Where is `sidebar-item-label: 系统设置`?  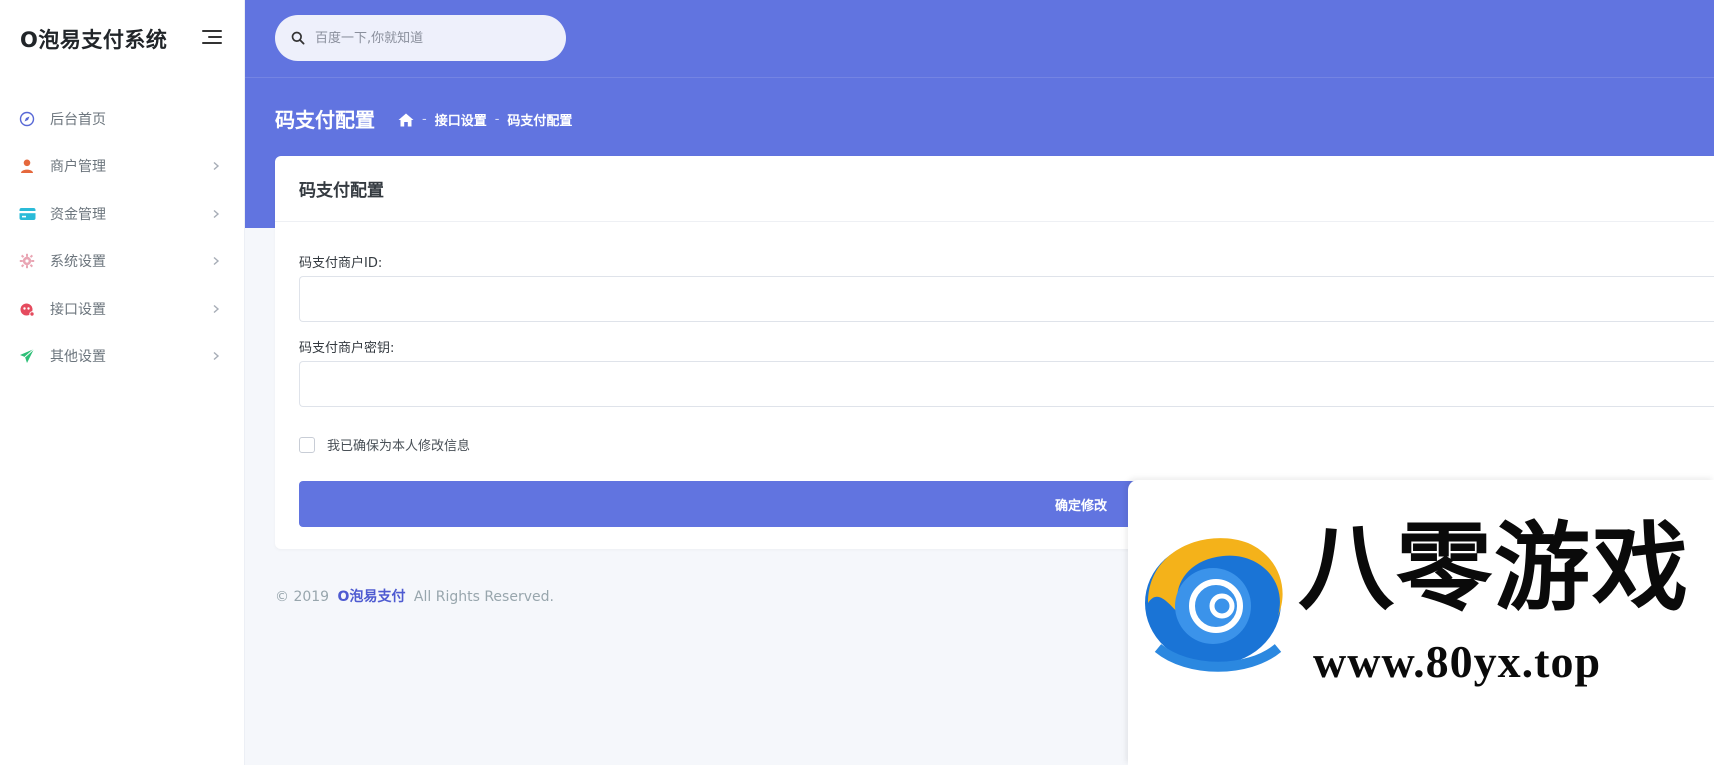
sidebar-item-label: 系统设置 is located at coordinates (78, 262).